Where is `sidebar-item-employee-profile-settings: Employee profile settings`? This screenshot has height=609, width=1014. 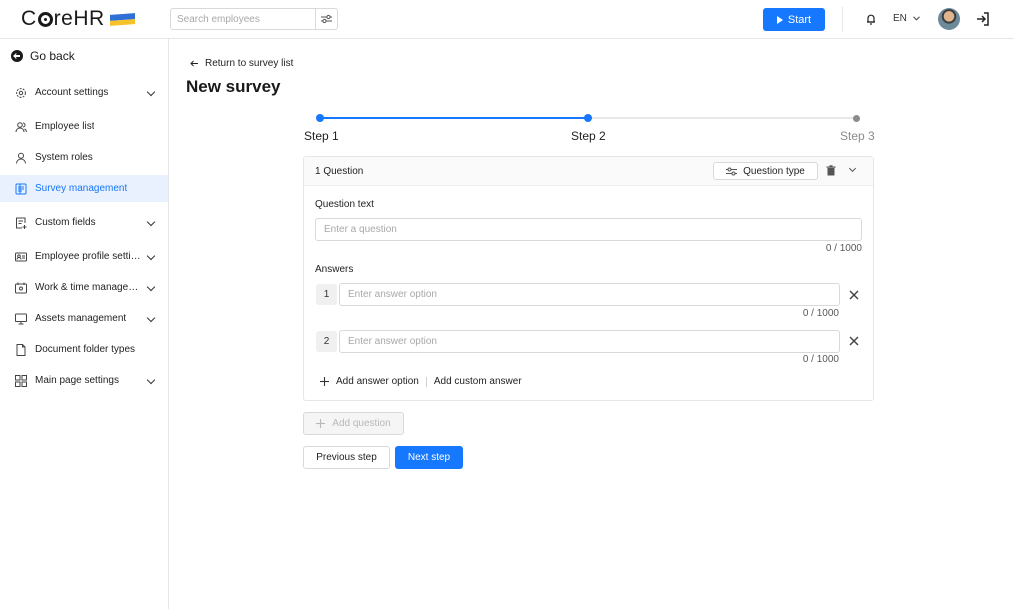 sidebar-item-employee-profile-settings: Employee profile settings is located at coordinates (84, 256).